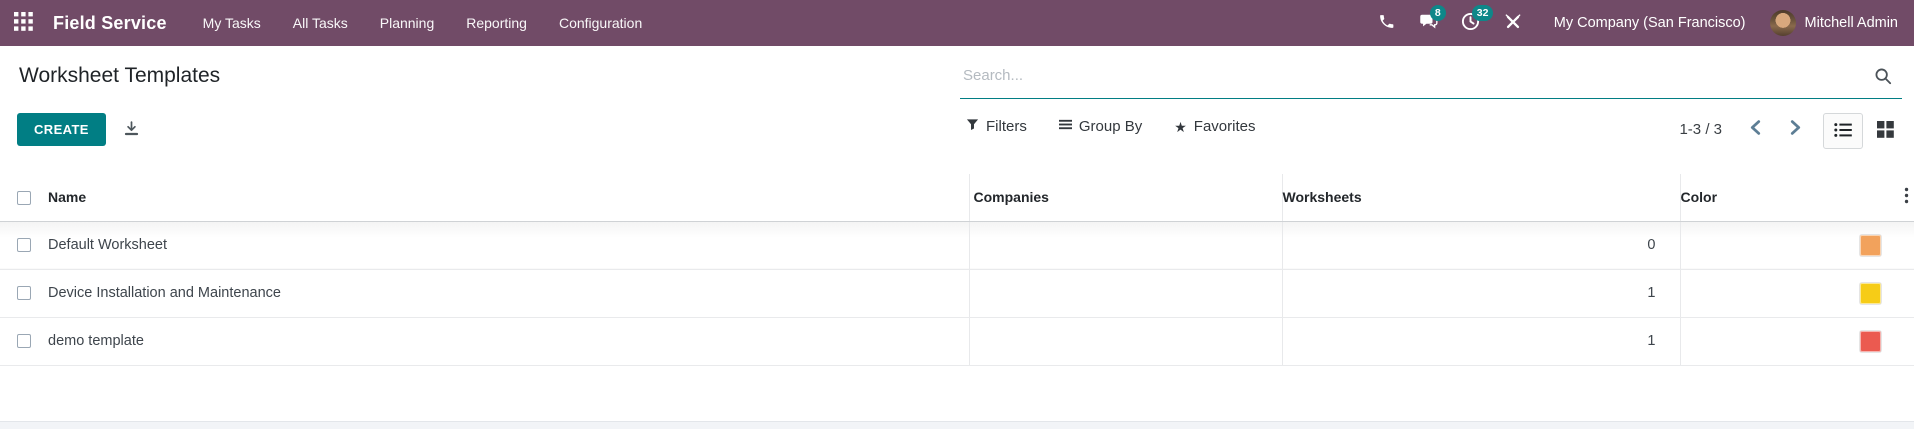 This screenshot has width=1914, height=429. I want to click on group-by-label: Group By, so click(1110, 126).